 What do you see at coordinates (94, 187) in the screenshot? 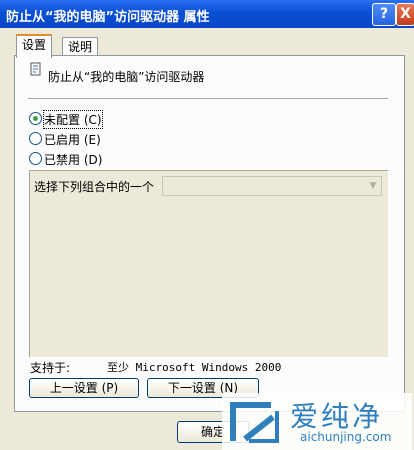
I see `combo-label: 选择下列组合中的一个` at bounding box center [94, 187].